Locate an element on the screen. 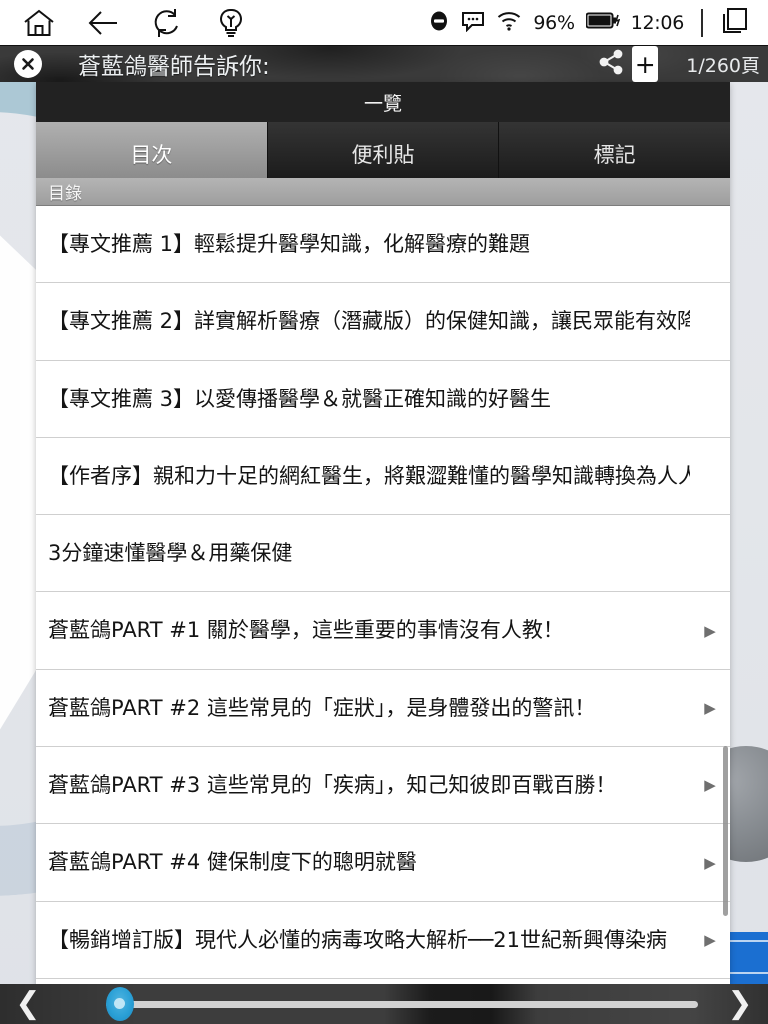  toc-item-label: 蒼藍鴿PART #1 關於醫學，這些重要的事情沒有人教！ is located at coordinates (306, 630).